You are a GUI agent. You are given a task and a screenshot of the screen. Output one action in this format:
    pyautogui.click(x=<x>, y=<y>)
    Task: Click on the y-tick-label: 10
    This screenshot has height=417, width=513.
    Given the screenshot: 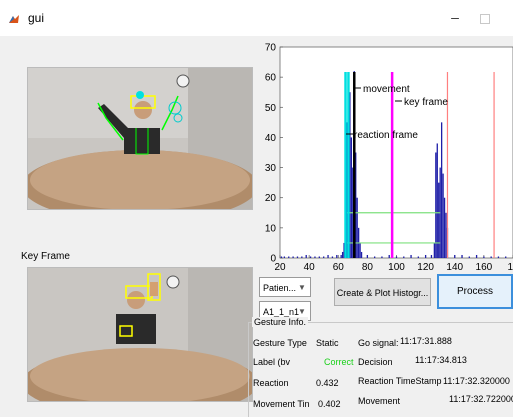 What is the action you would take?
    pyautogui.click(x=271, y=228)
    